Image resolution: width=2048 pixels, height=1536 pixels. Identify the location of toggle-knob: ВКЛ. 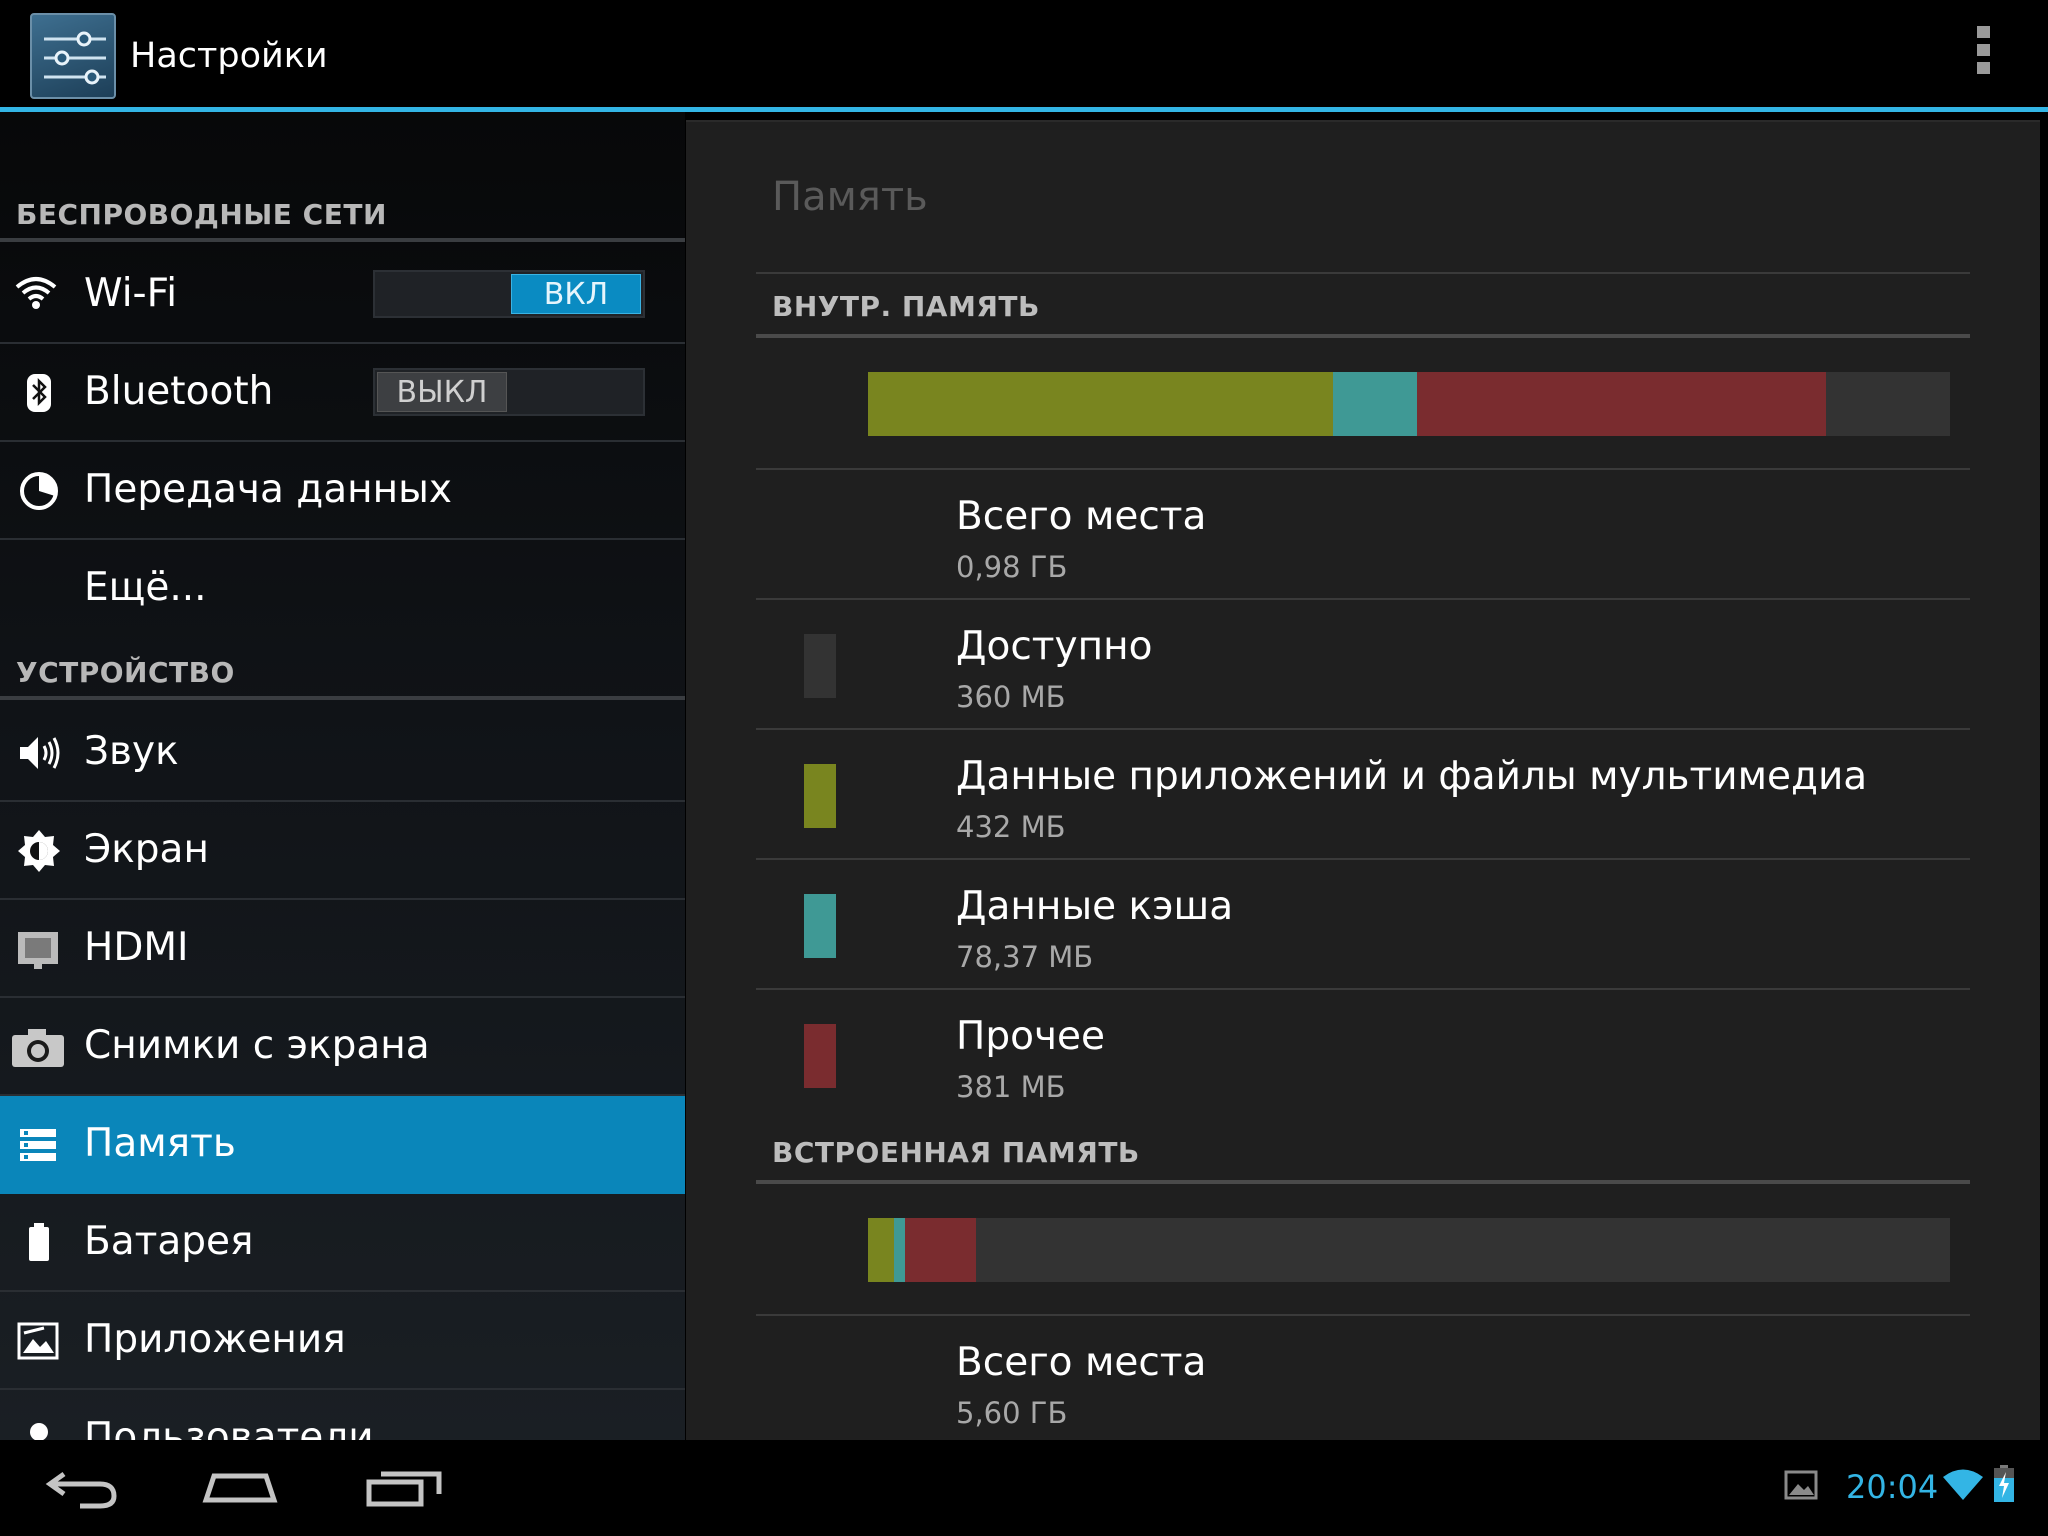
(576, 294).